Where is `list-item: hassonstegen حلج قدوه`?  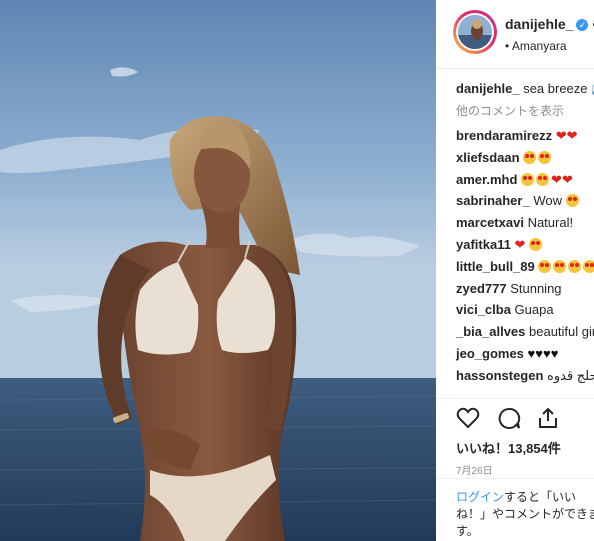
list-item: hassonstegen حلج قدوه is located at coordinates (525, 378).